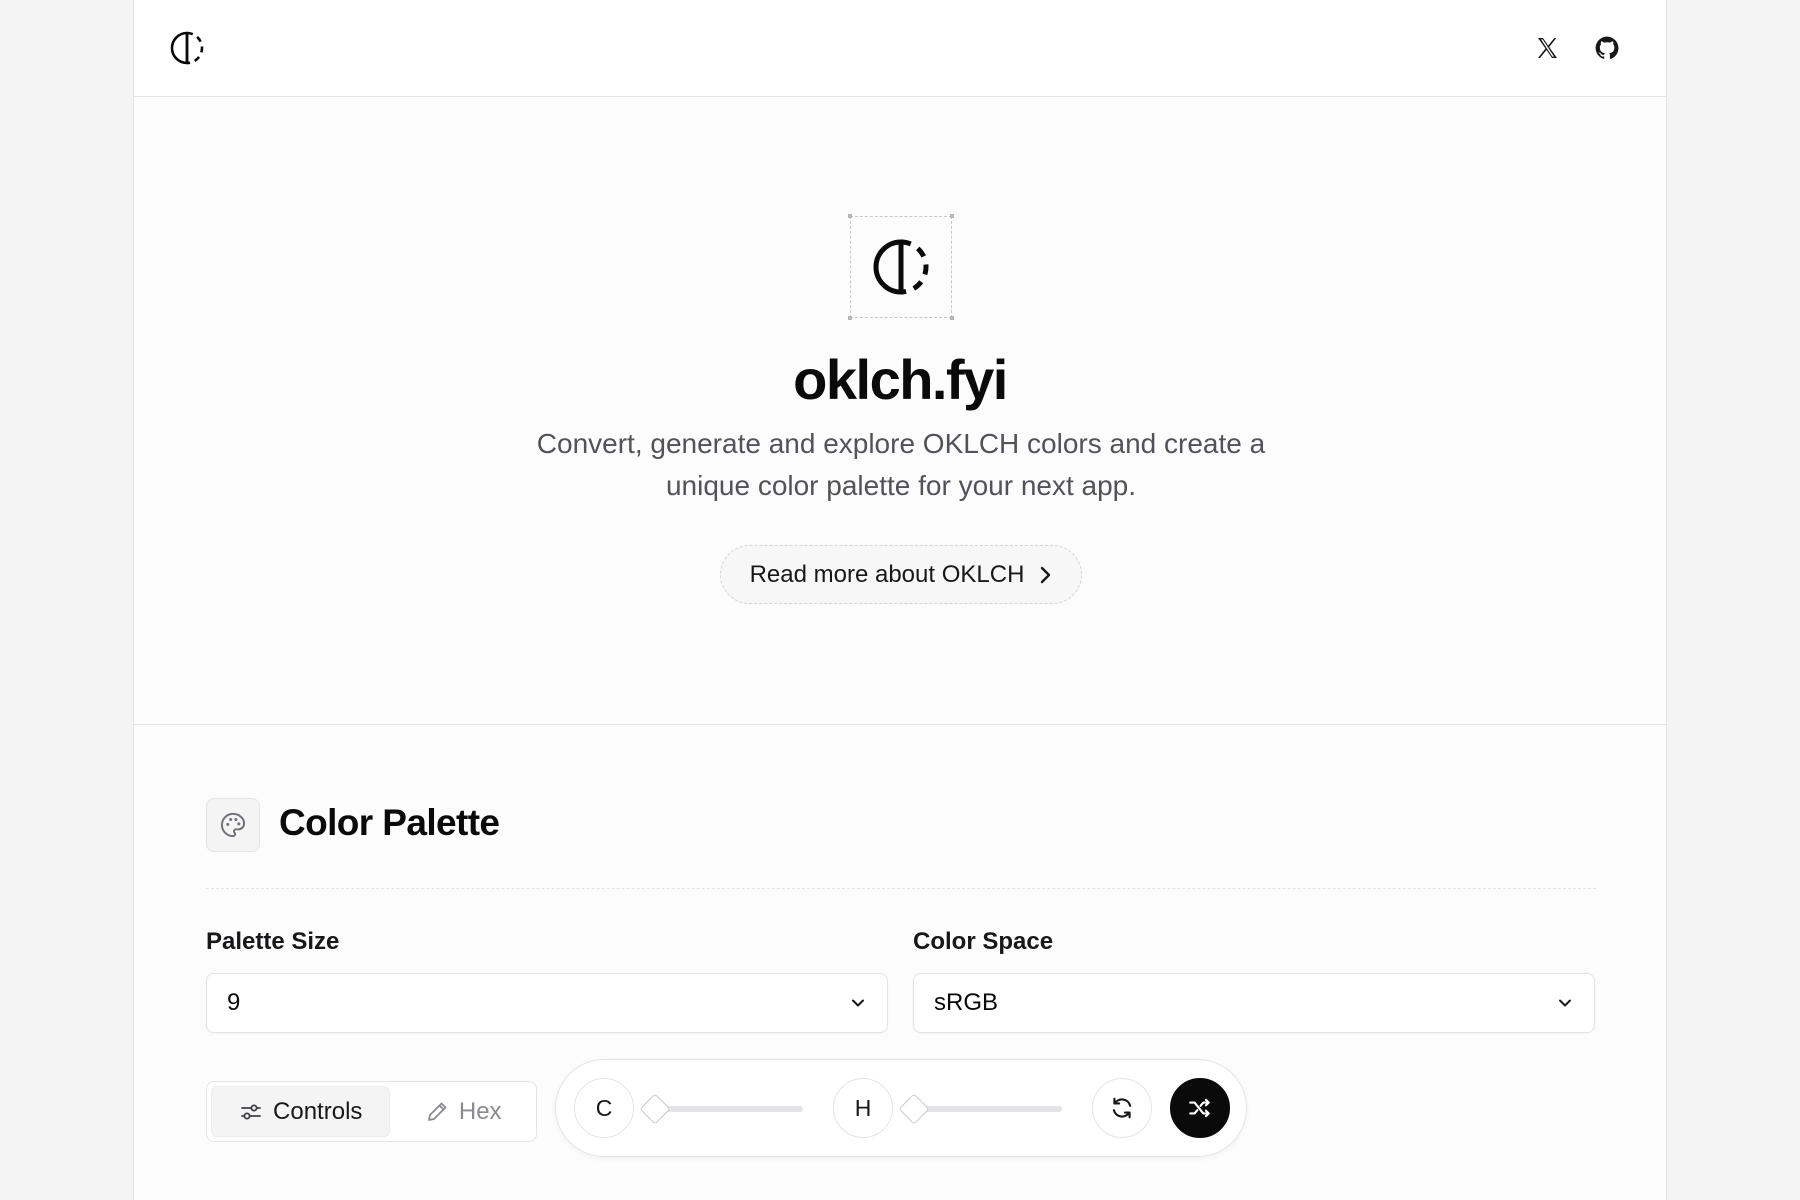 The width and height of the screenshot is (1800, 1200). What do you see at coordinates (901, 888) in the screenshot?
I see `section-divider` at bounding box center [901, 888].